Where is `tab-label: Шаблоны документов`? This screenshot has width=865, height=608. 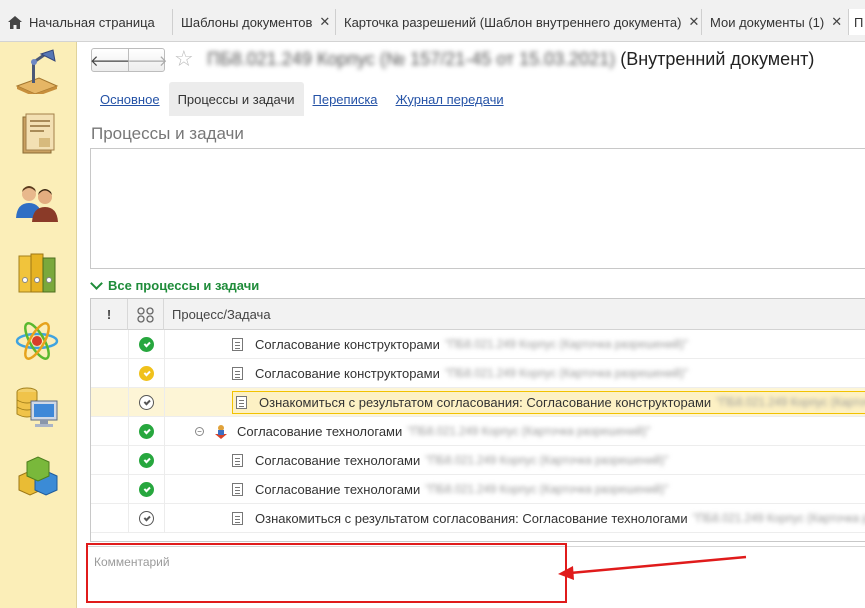 tab-label: Шаблоны документов is located at coordinates (247, 22).